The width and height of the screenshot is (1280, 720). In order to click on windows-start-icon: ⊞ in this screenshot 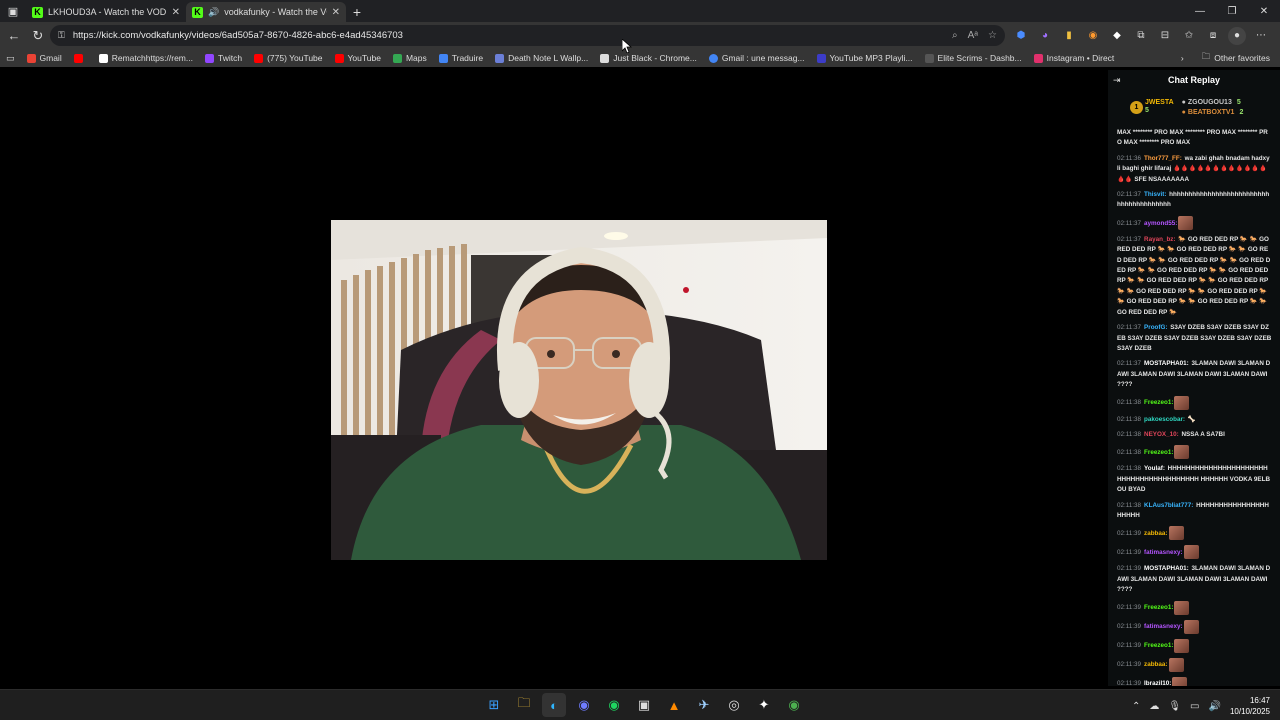, I will do `click(494, 705)`.